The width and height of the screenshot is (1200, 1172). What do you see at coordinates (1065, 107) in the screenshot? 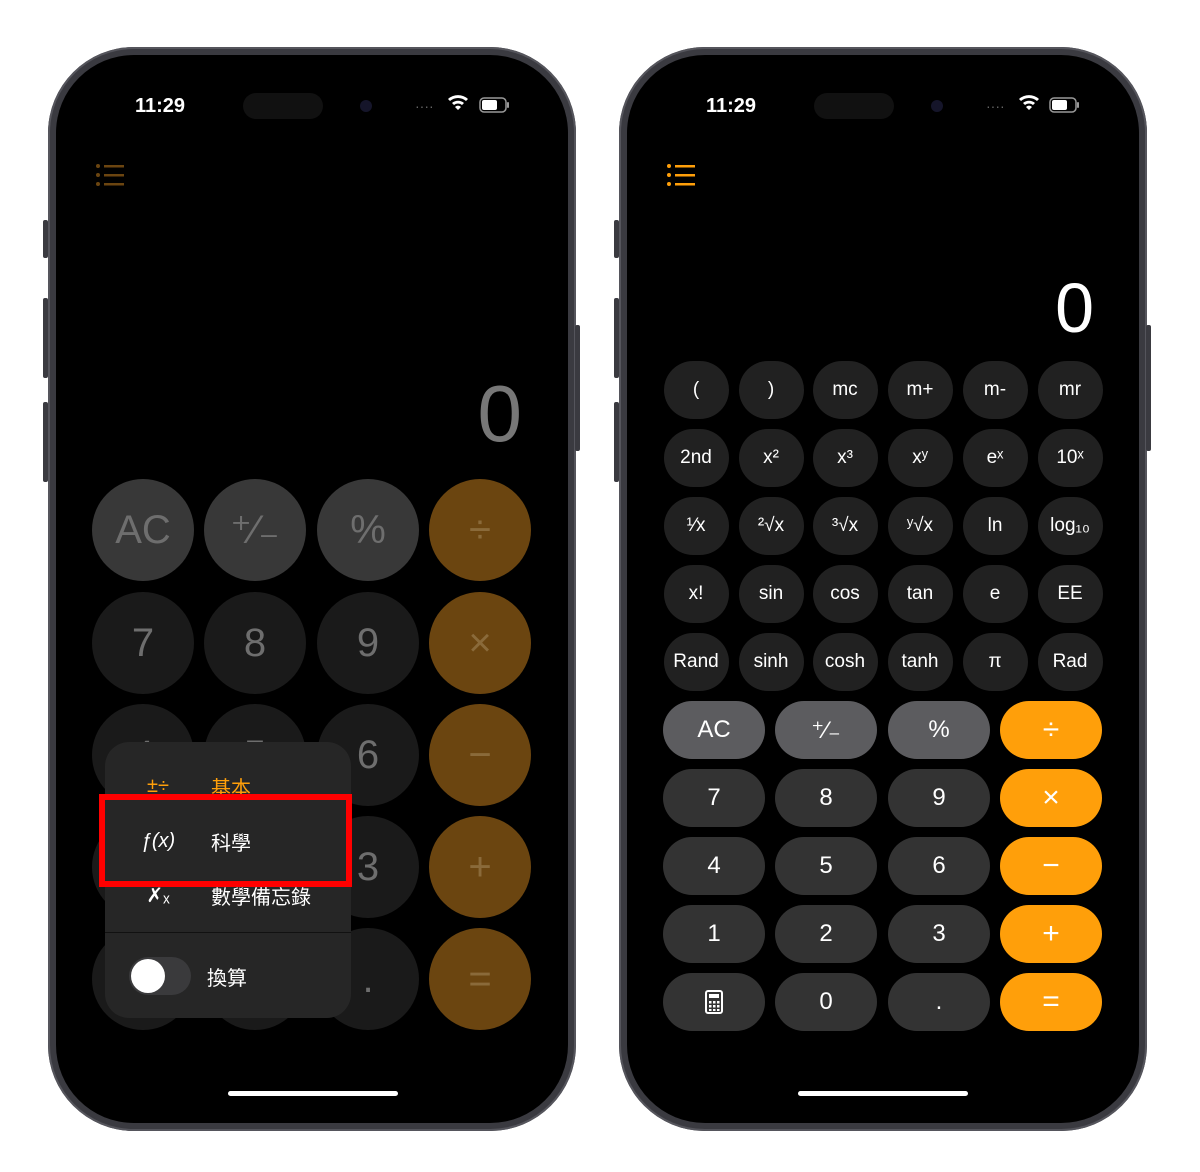
I see `battery-icon` at bounding box center [1065, 107].